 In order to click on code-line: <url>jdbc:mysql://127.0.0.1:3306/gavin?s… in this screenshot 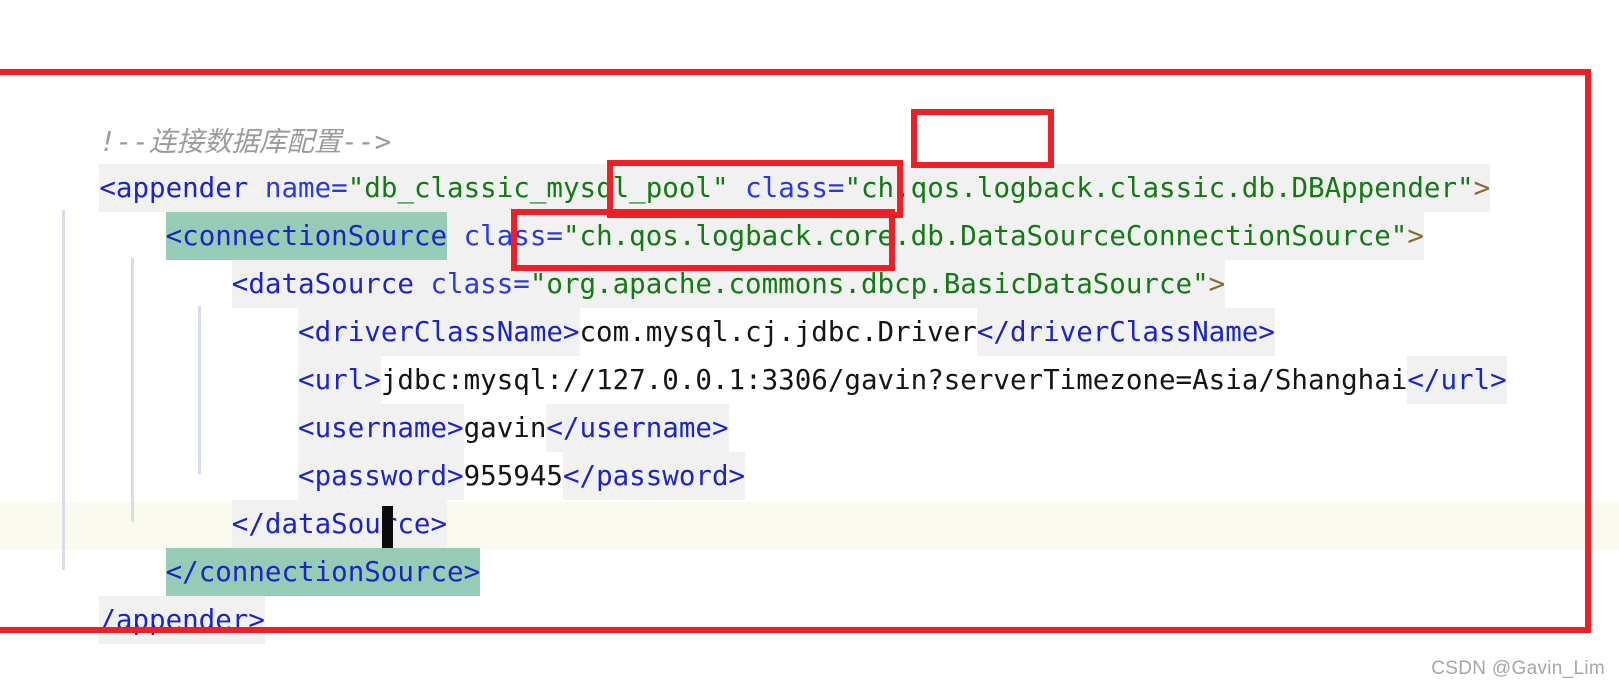, I will do `click(809, 356)`.